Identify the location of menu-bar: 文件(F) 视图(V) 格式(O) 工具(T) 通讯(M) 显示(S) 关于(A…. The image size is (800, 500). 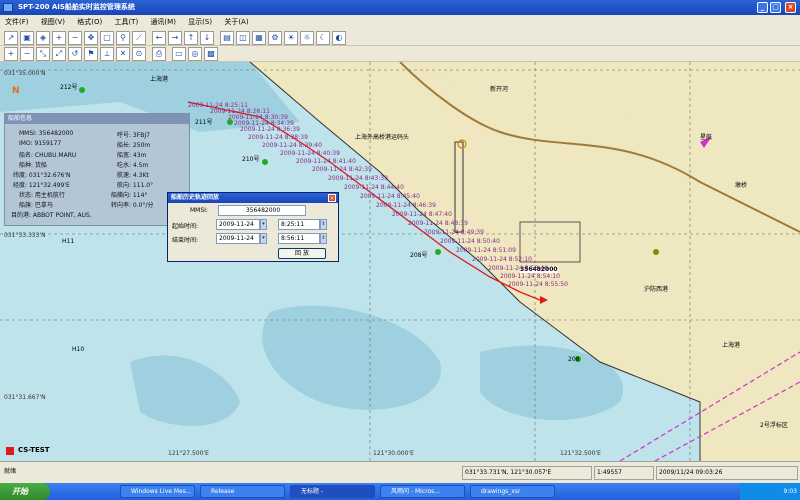
(400, 22).